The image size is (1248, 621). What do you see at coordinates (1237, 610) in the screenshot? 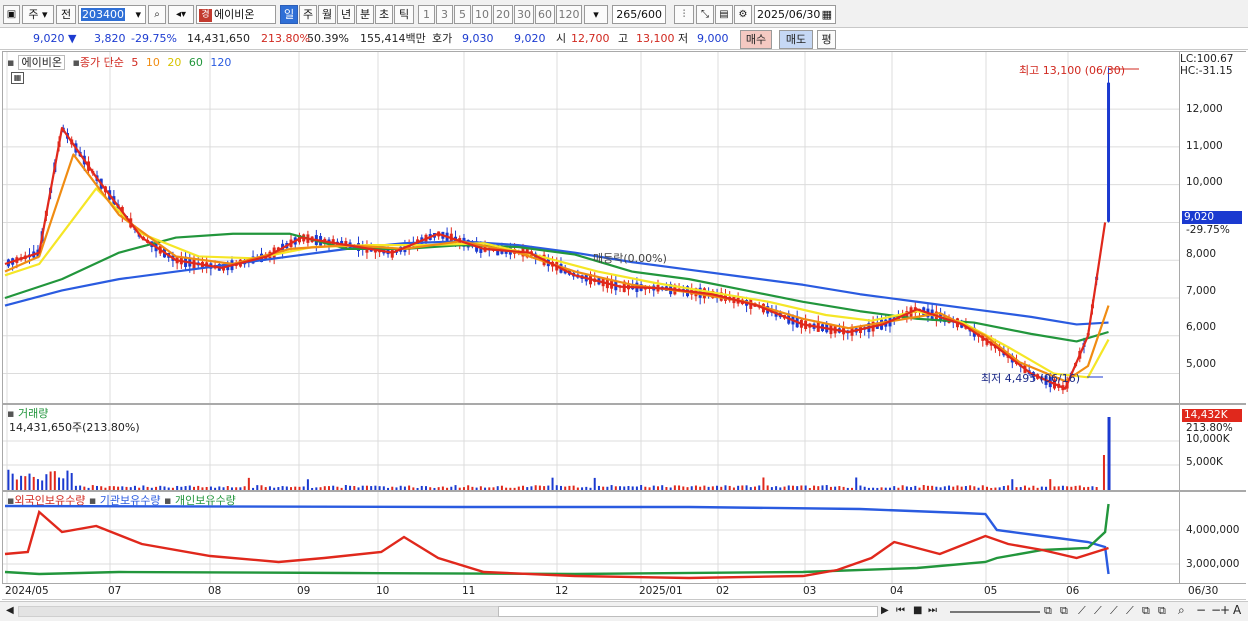
I see `font-size-icon: A` at bounding box center [1237, 610].